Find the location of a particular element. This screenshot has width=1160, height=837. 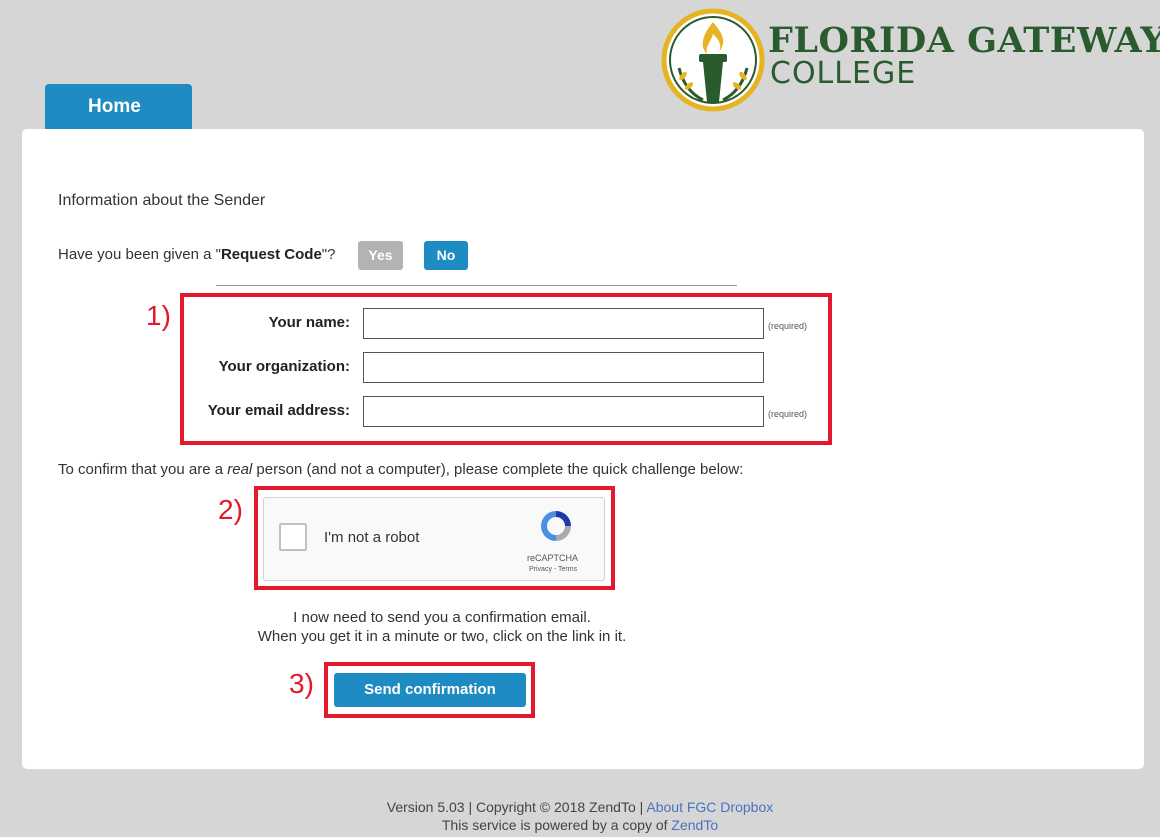

organization-field is located at coordinates (563, 367).